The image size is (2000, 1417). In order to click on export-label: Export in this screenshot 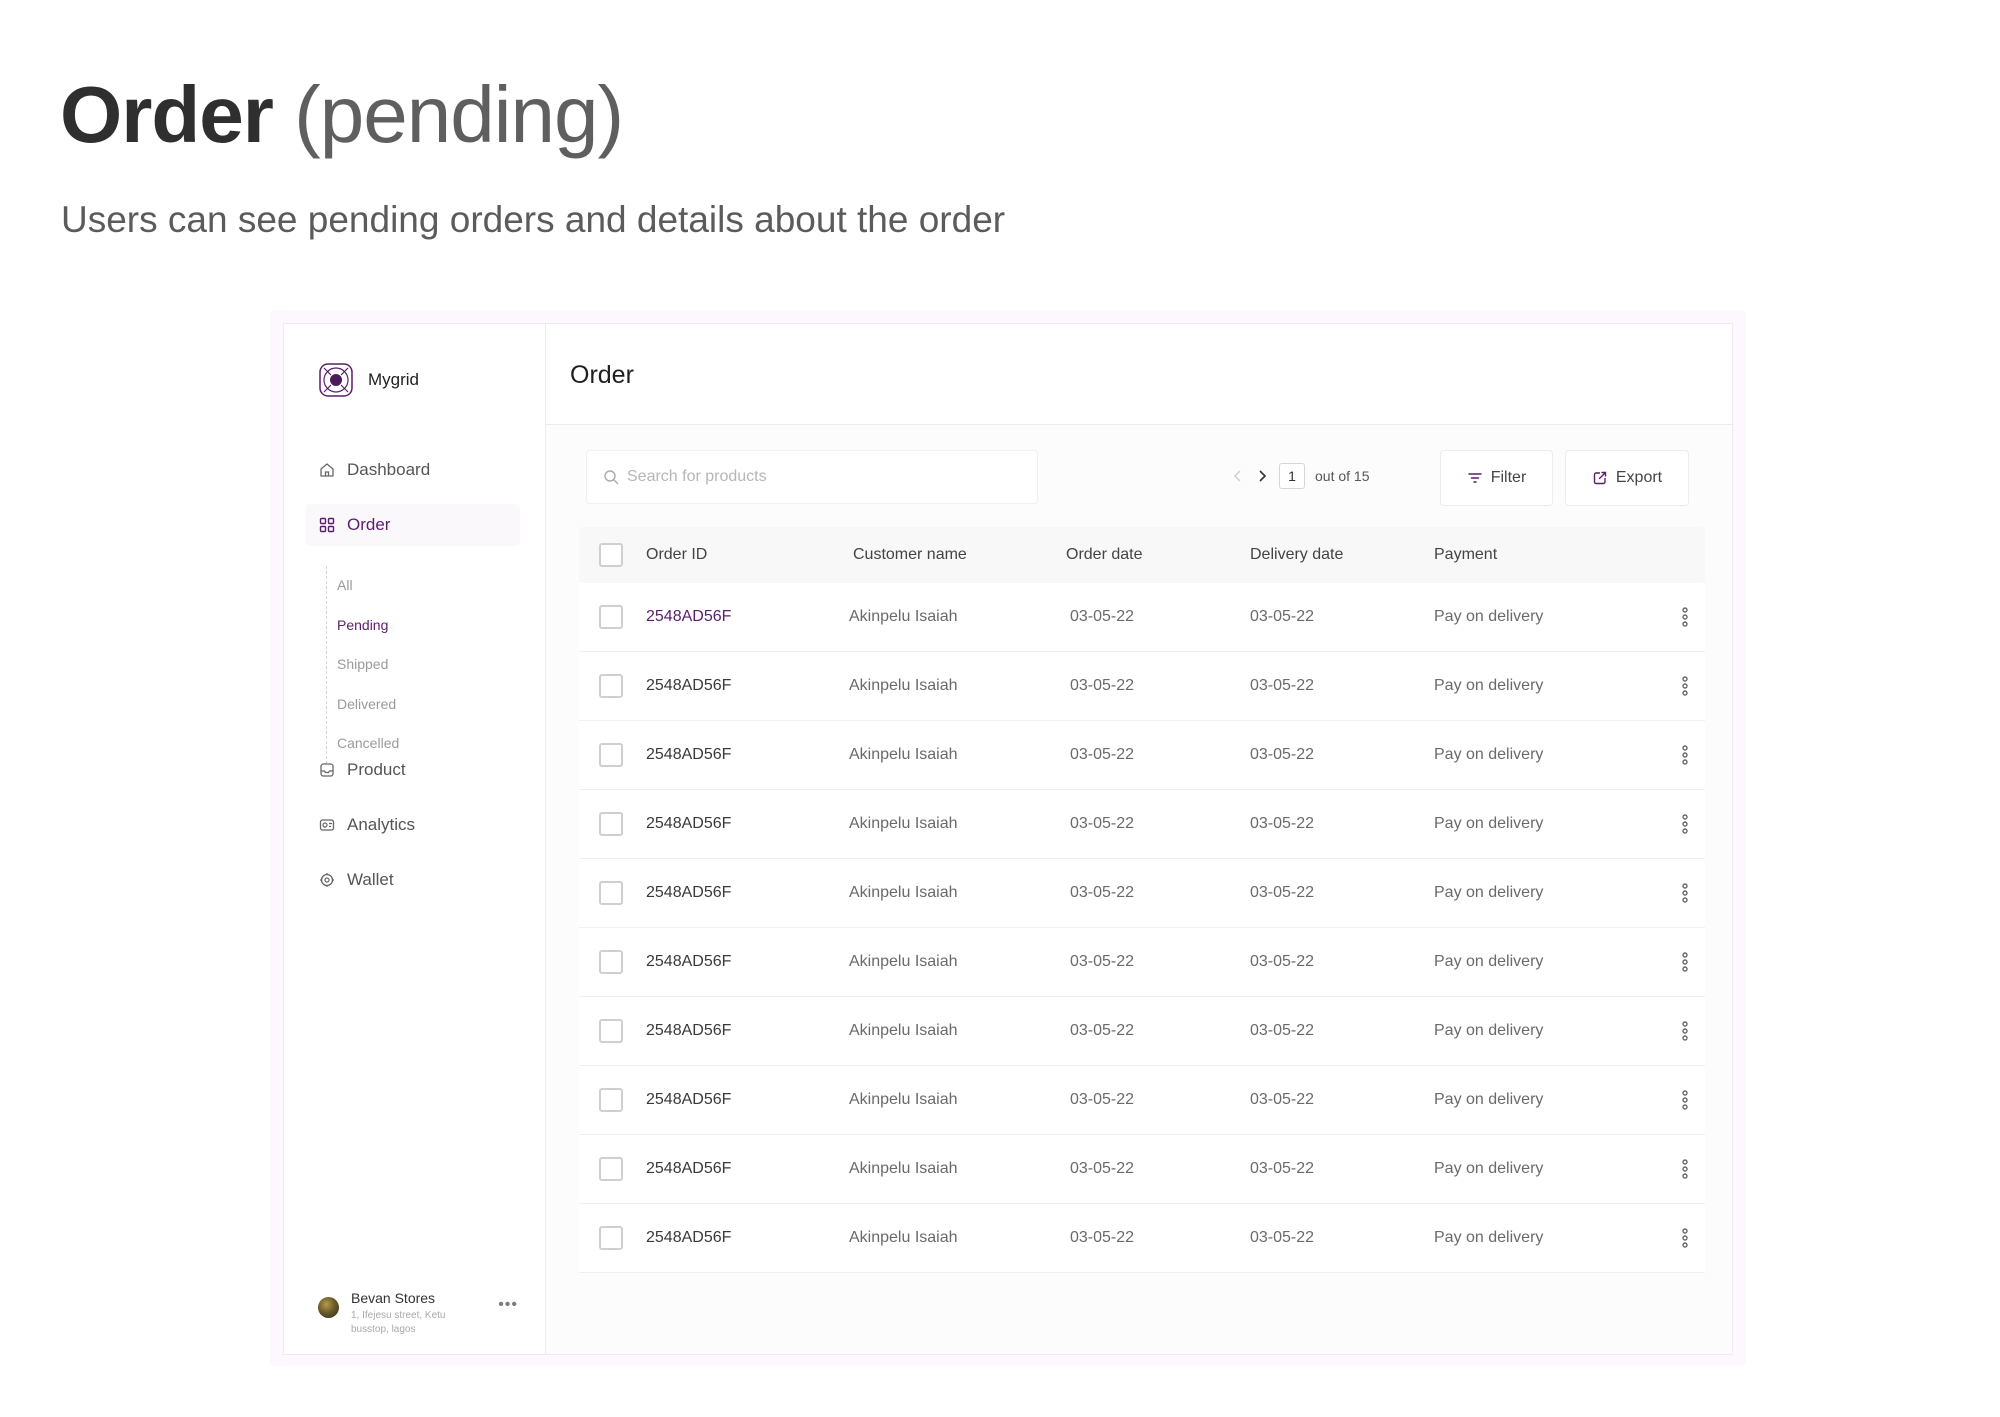, I will do `click(1639, 477)`.